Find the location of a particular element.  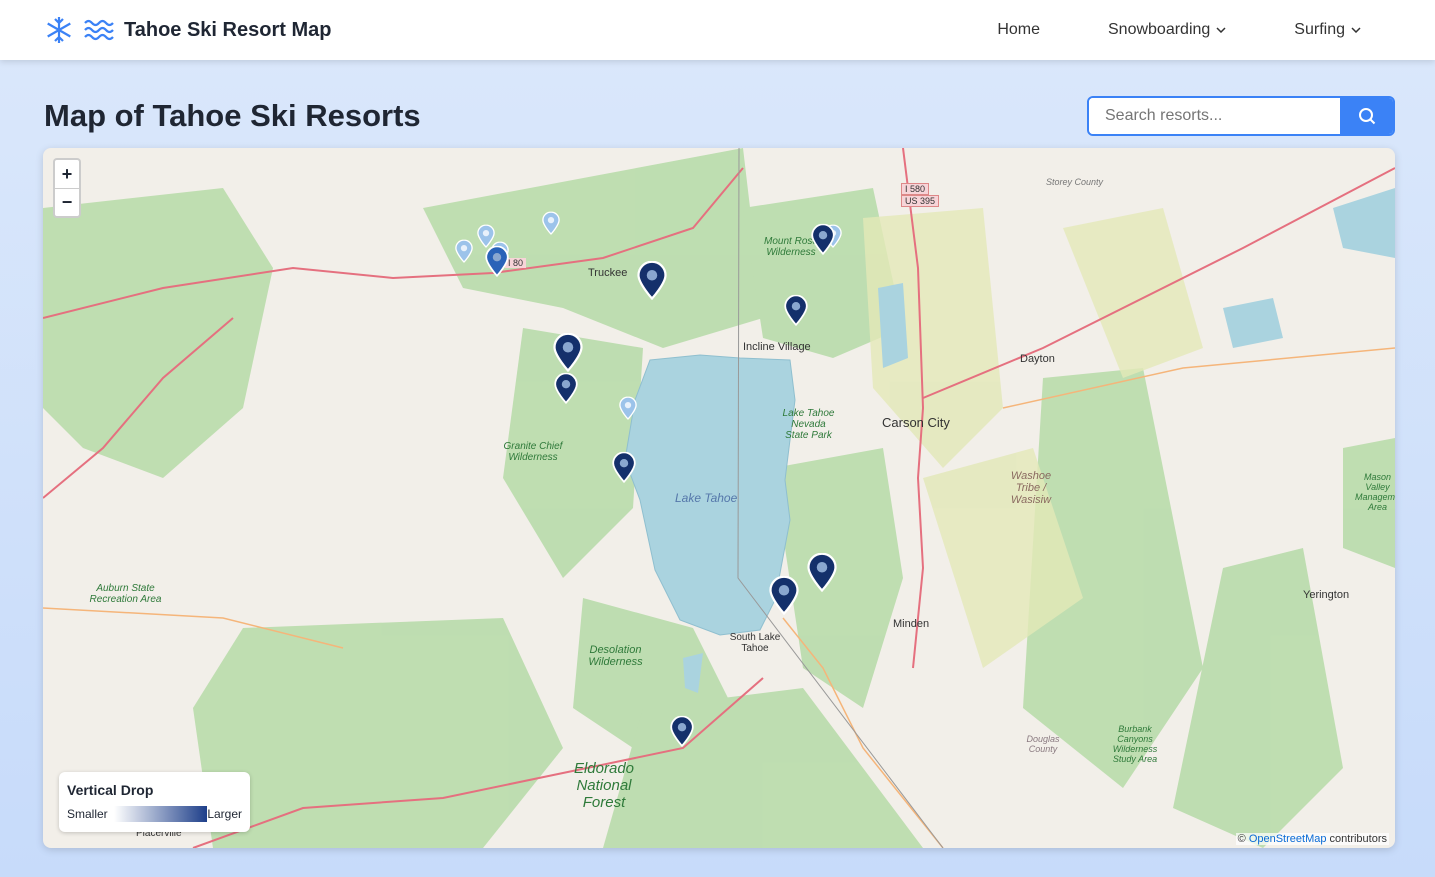

legend-gradient is located at coordinates (160, 814).